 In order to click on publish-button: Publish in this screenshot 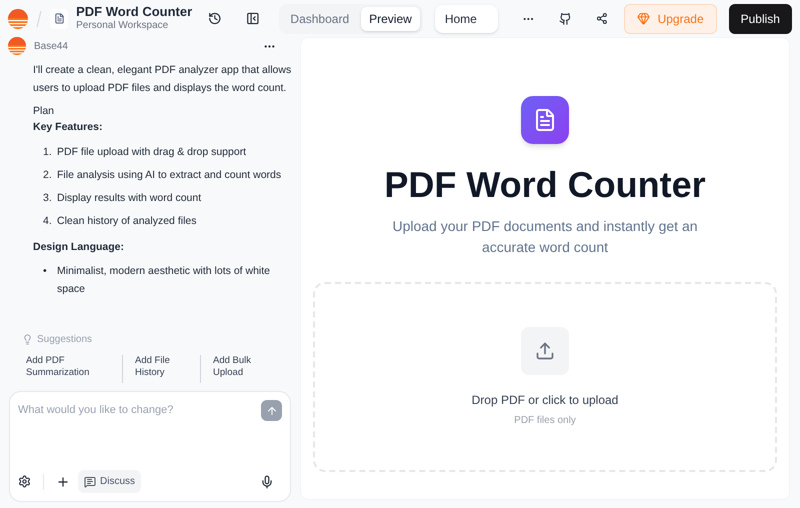, I will do `click(760, 19)`.